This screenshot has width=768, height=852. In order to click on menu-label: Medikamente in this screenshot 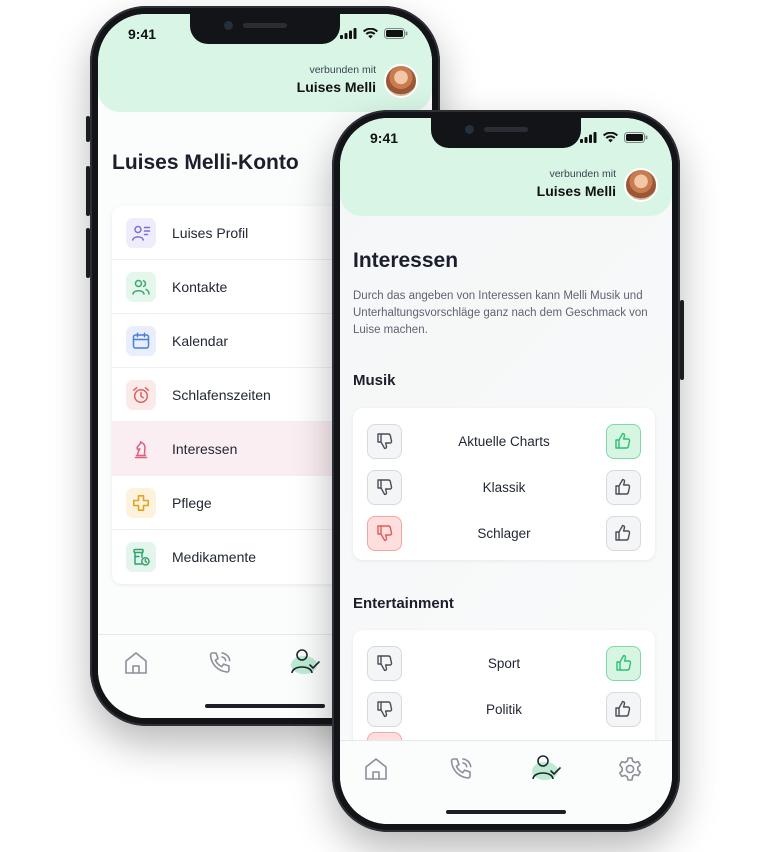, I will do `click(214, 557)`.